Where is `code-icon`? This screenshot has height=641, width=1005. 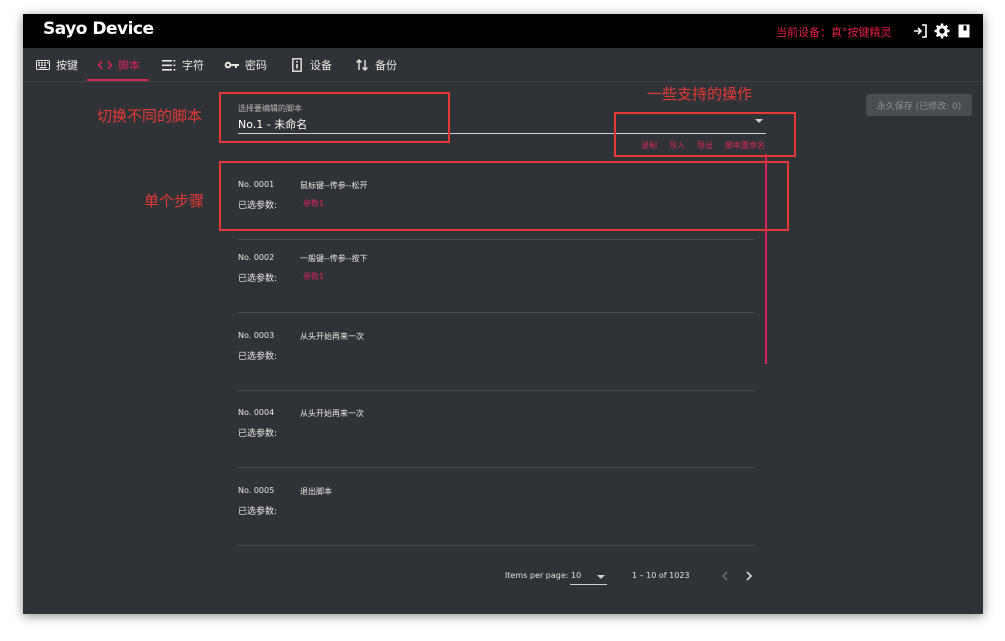
code-icon is located at coordinates (105, 65).